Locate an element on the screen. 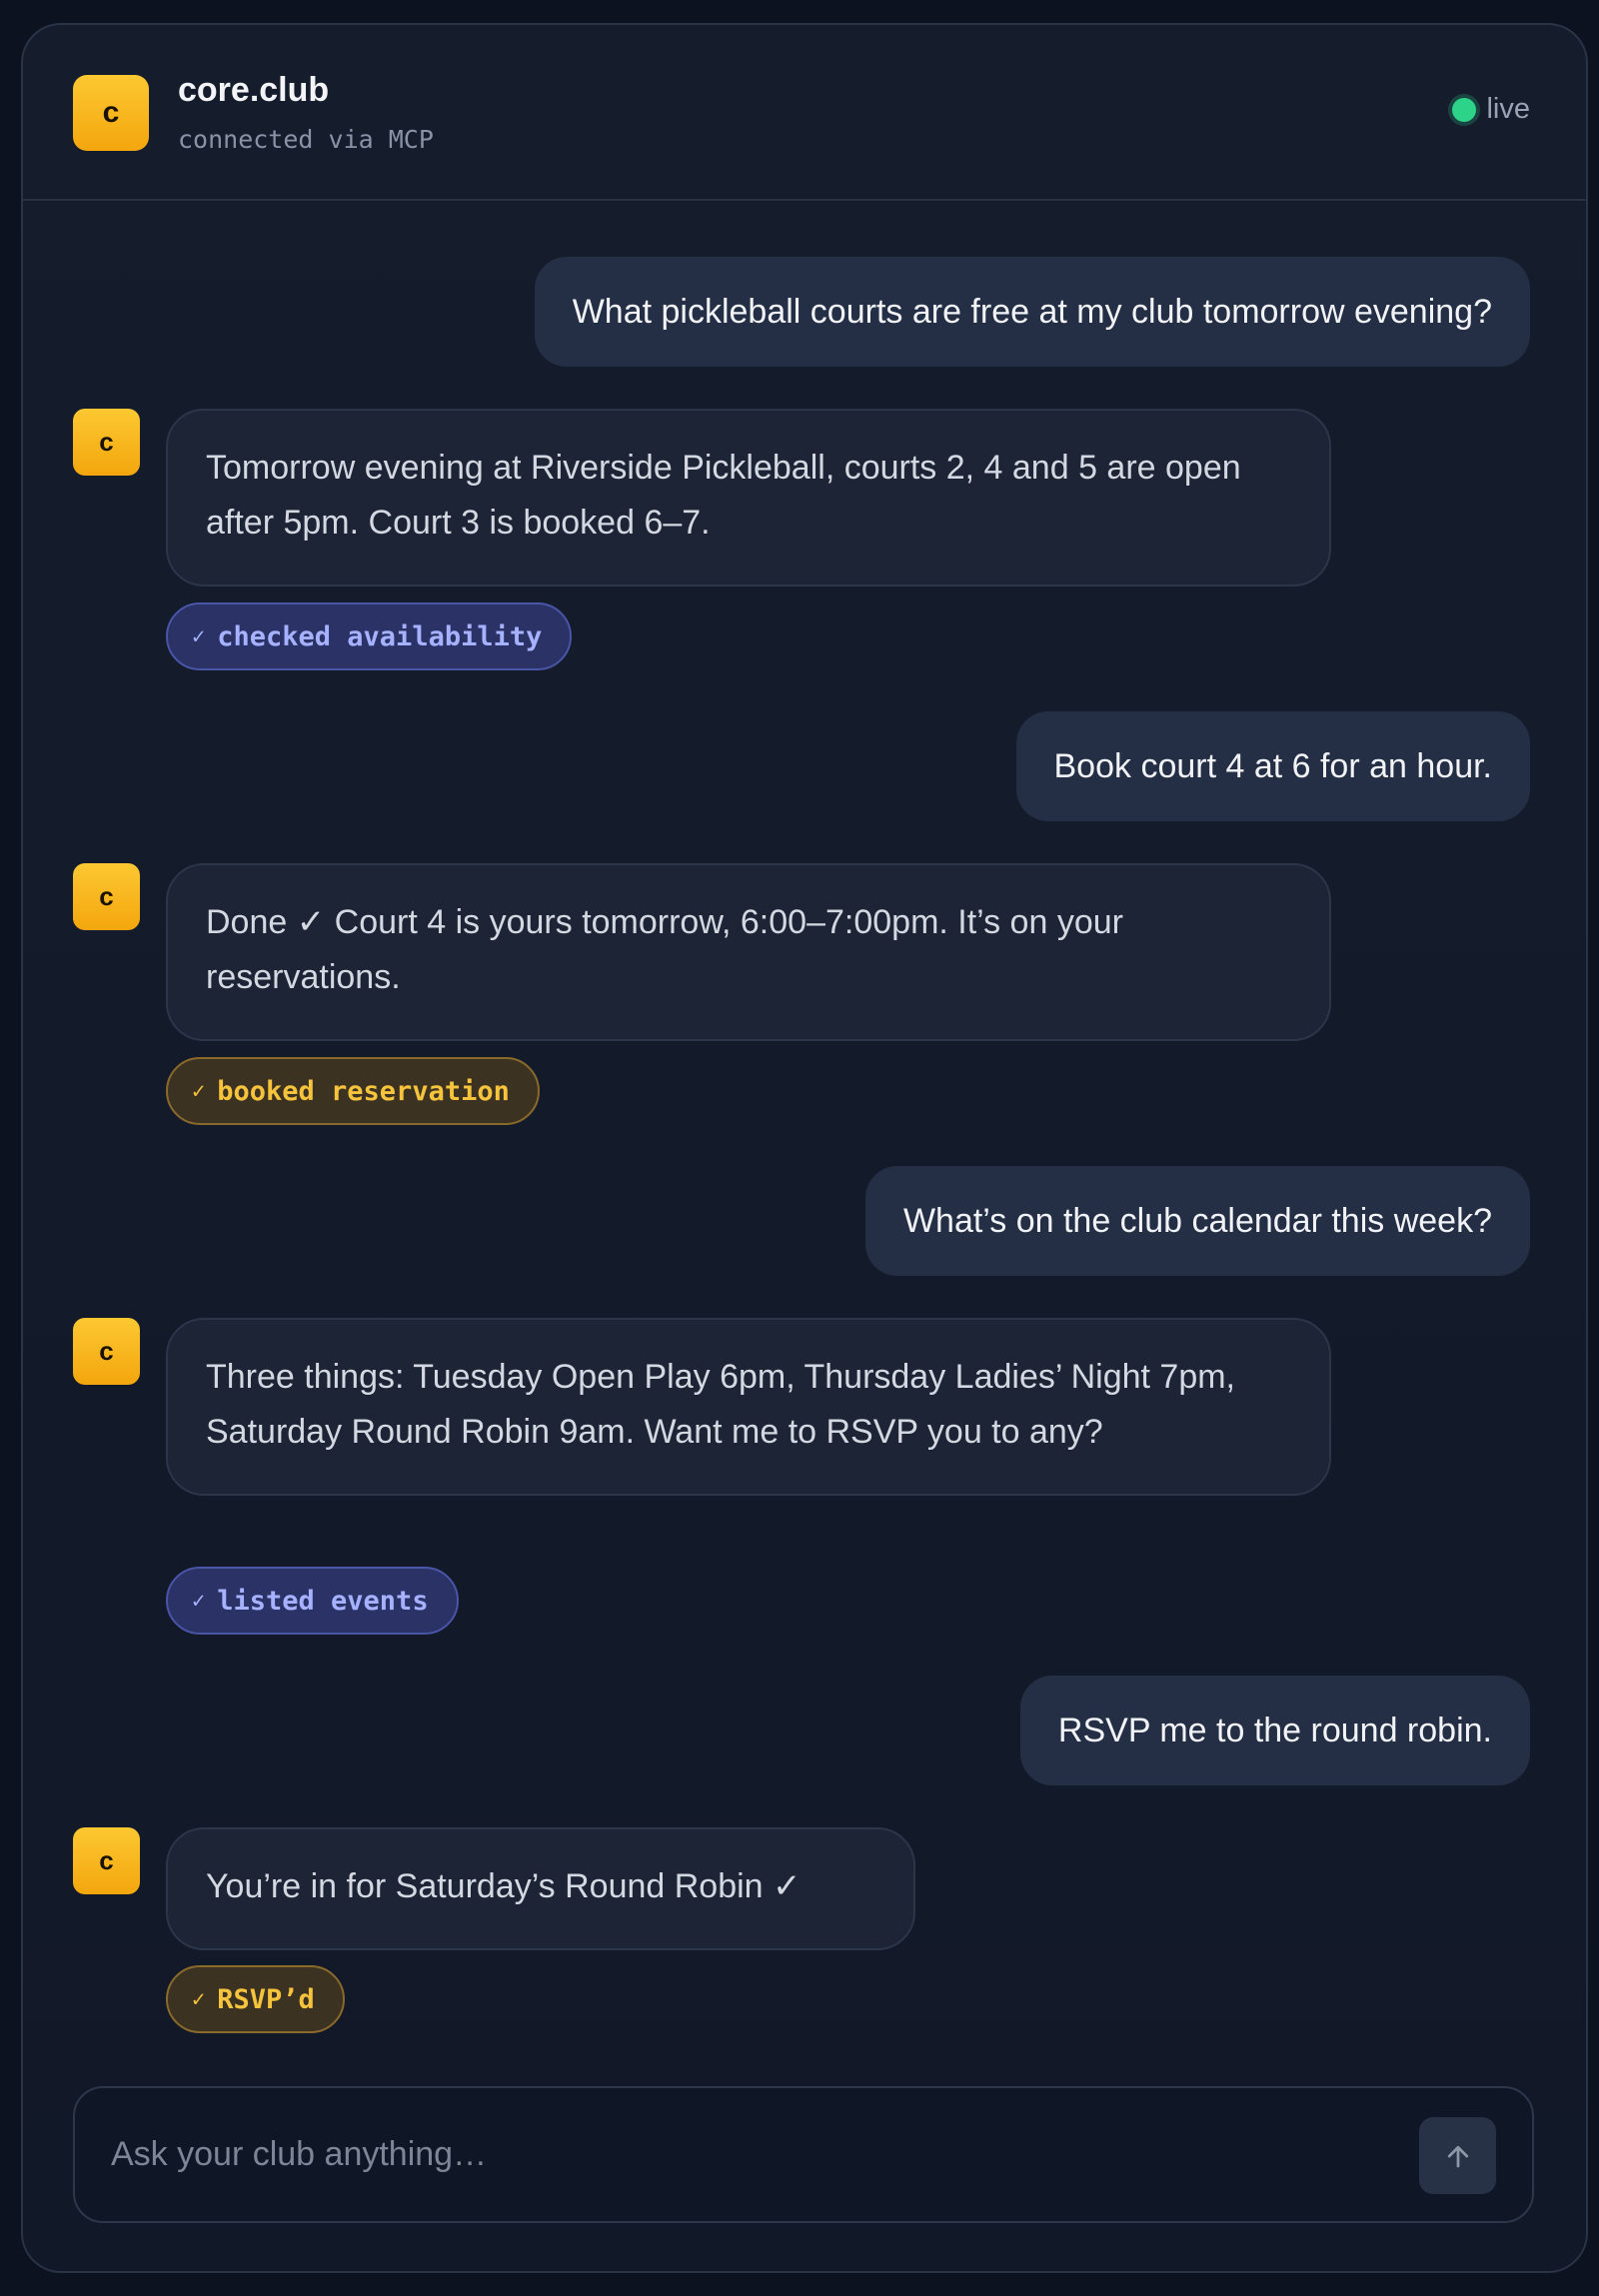 This screenshot has height=2296, width=1599. tool-badge-label: booked reservation is located at coordinates (363, 1091).